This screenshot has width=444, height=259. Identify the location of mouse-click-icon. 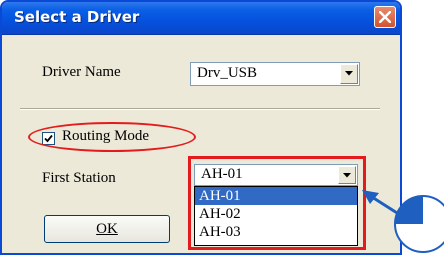
(419, 224).